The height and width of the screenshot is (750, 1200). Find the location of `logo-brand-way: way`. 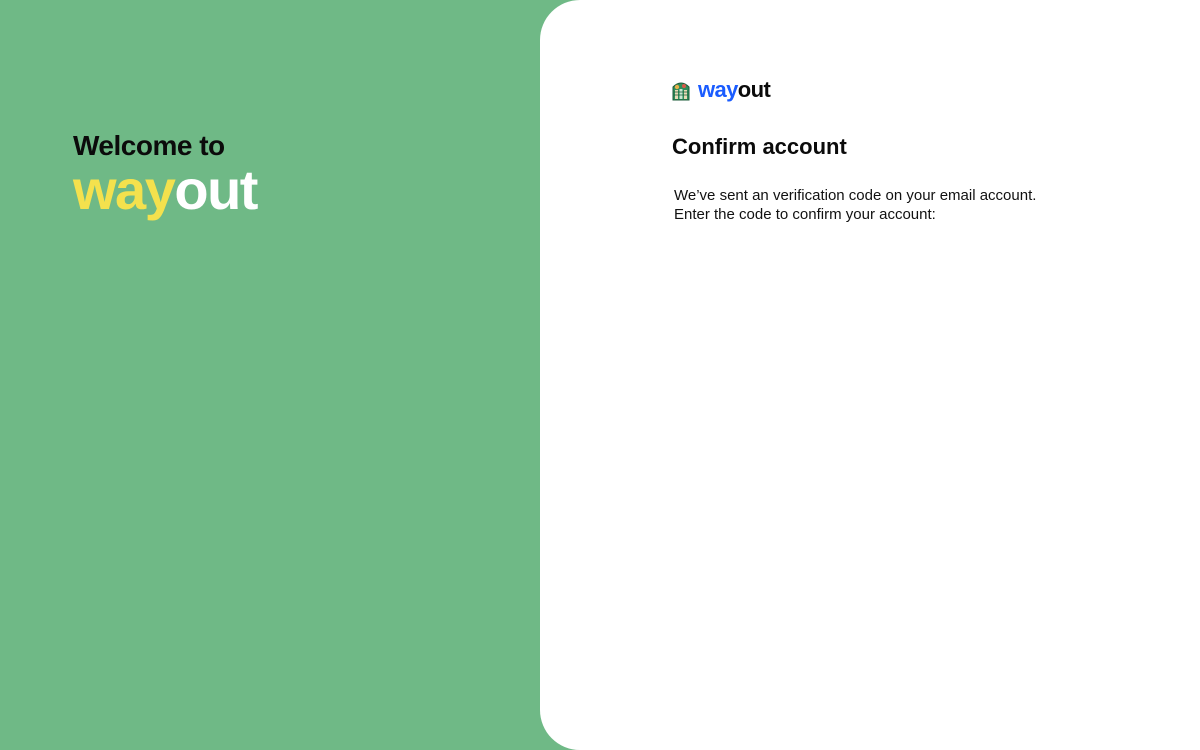

logo-brand-way: way is located at coordinates (718, 89).